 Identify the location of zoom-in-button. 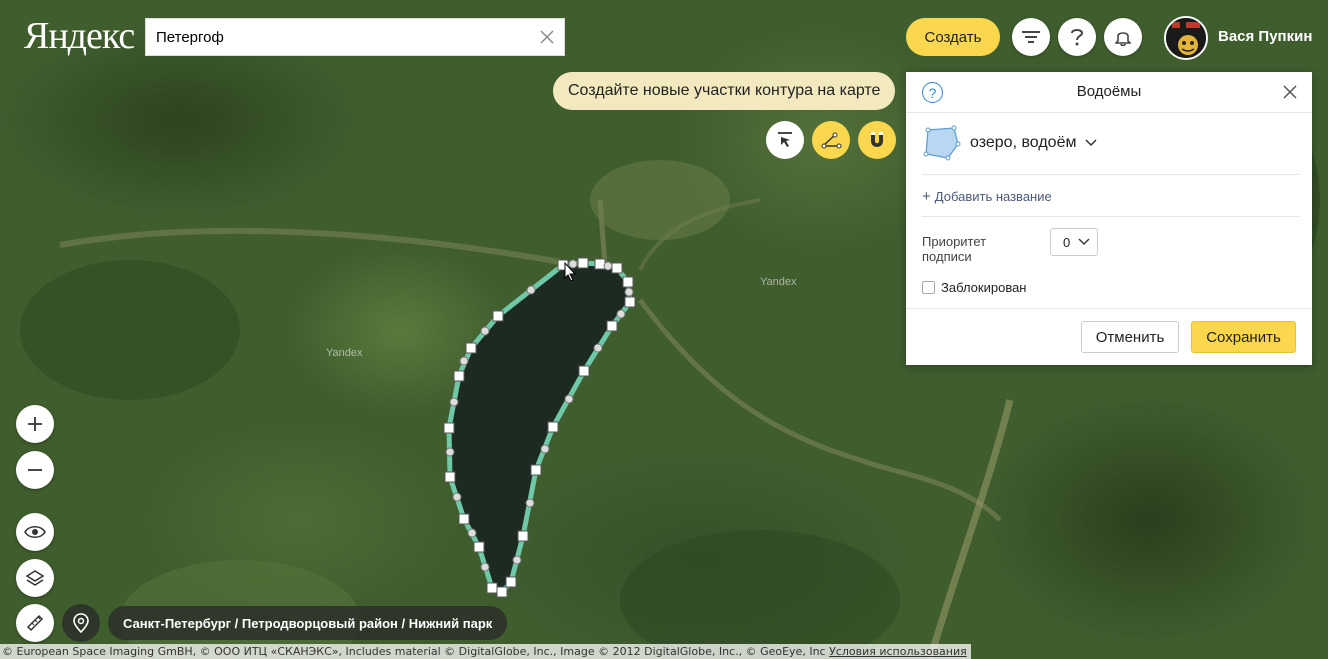
(35, 424).